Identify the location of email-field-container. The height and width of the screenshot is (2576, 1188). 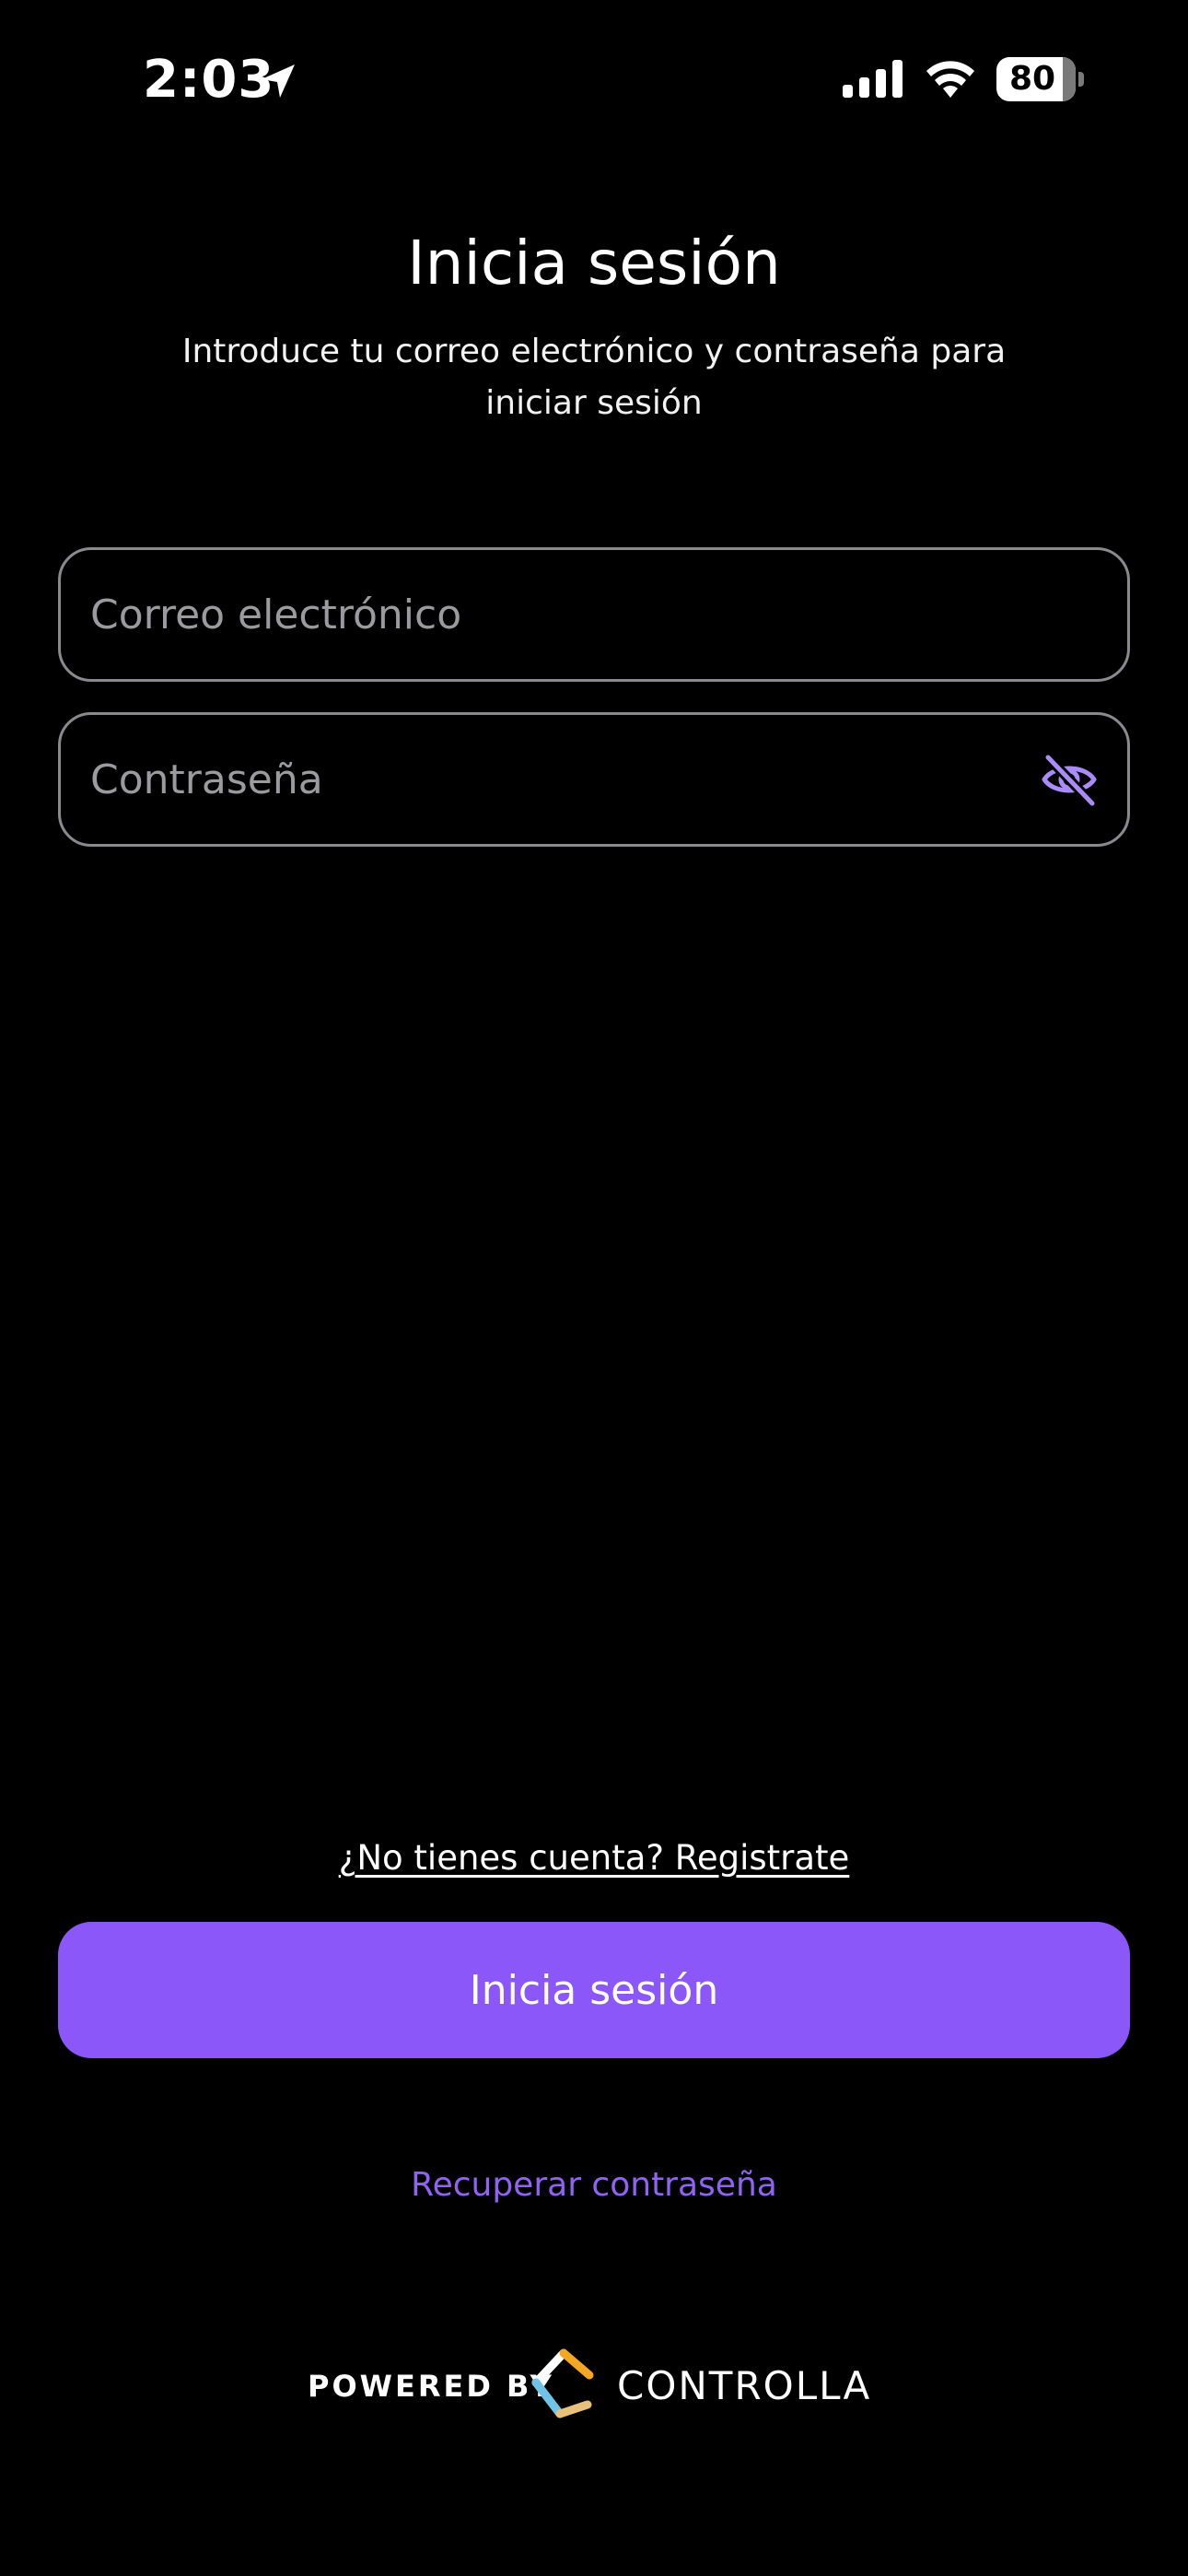
(594, 614).